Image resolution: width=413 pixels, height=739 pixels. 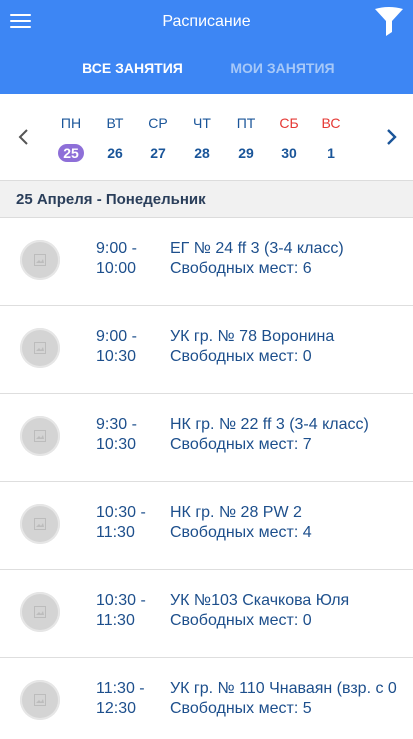 I want to click on free-seats: Свободных мест: 4, so click(x=241, y=532).